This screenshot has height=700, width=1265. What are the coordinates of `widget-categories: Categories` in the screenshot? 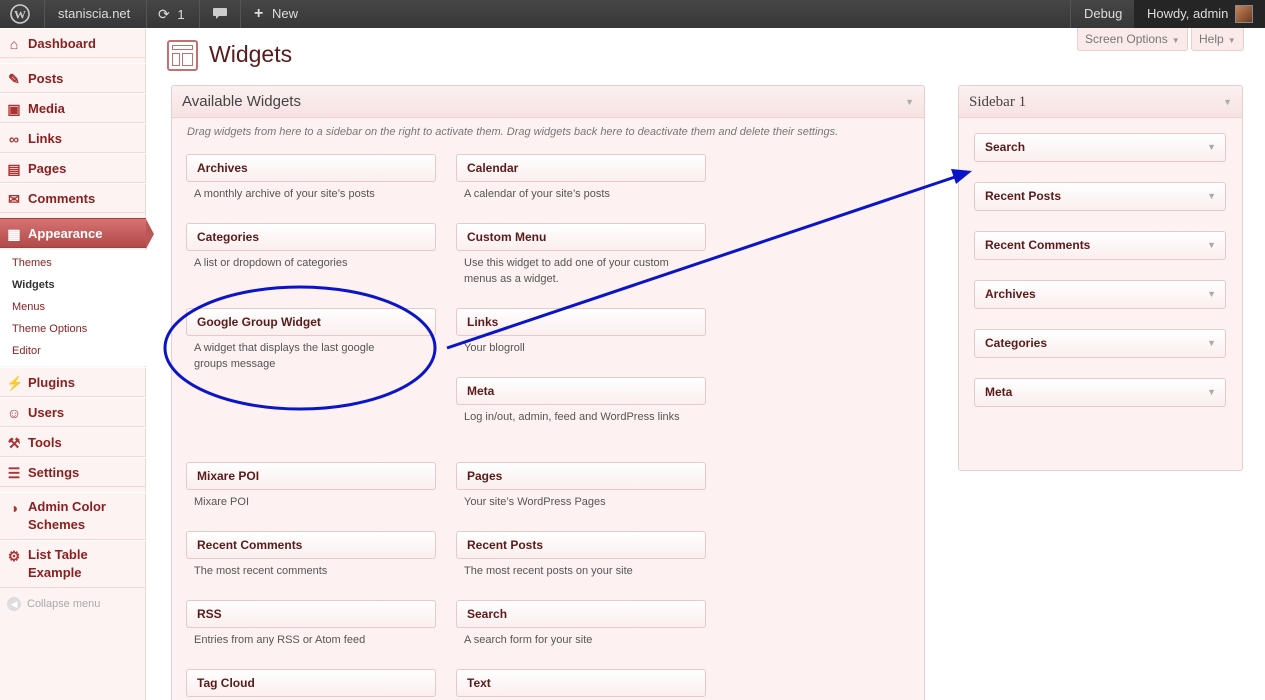 It's located at (311, 237).